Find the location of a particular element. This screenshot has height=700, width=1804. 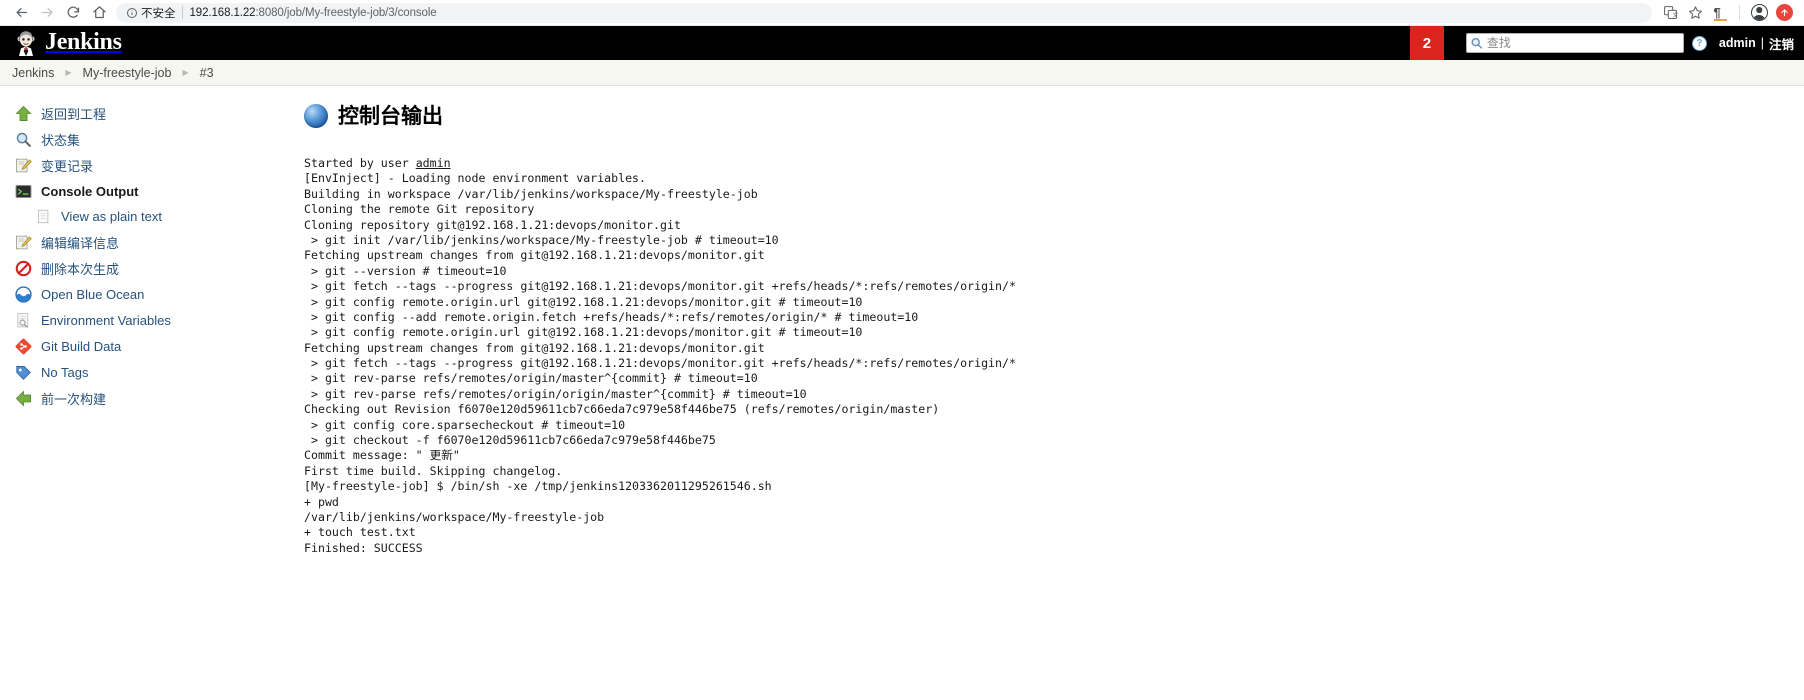

sidebar-item-label: 编辑编译信息 is located at coordinates (80, 243).